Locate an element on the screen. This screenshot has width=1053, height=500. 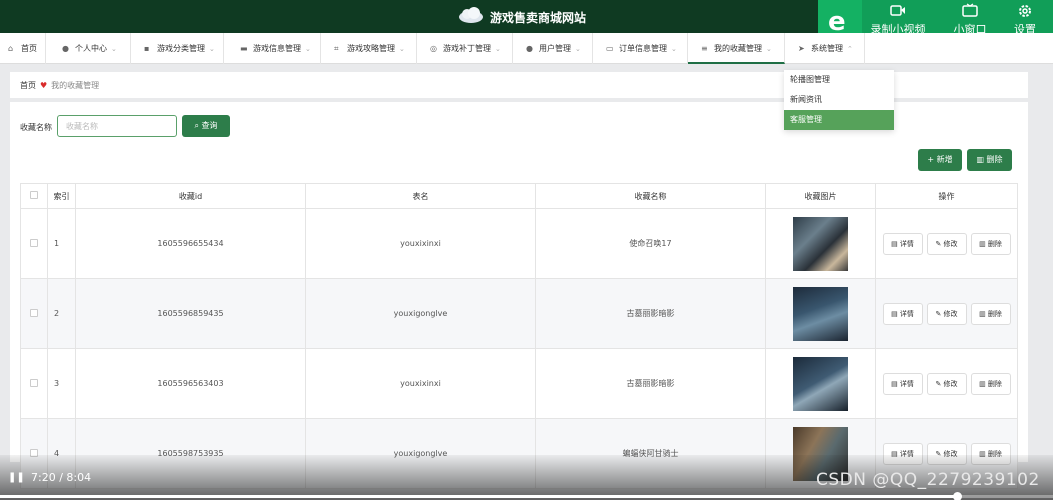
header-table: 表名 is located at coordinates (420, 196).